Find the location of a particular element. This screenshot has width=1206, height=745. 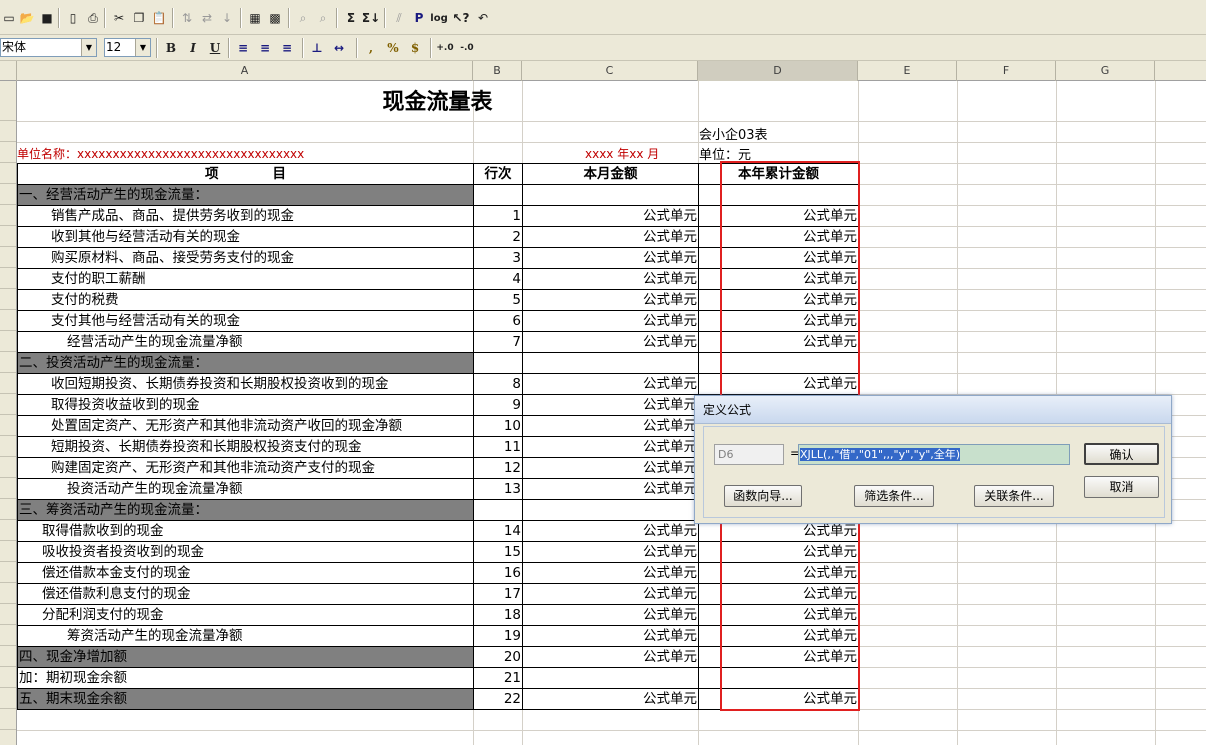

dialog-title: 定义公式 is located at coordinates (933, 410).